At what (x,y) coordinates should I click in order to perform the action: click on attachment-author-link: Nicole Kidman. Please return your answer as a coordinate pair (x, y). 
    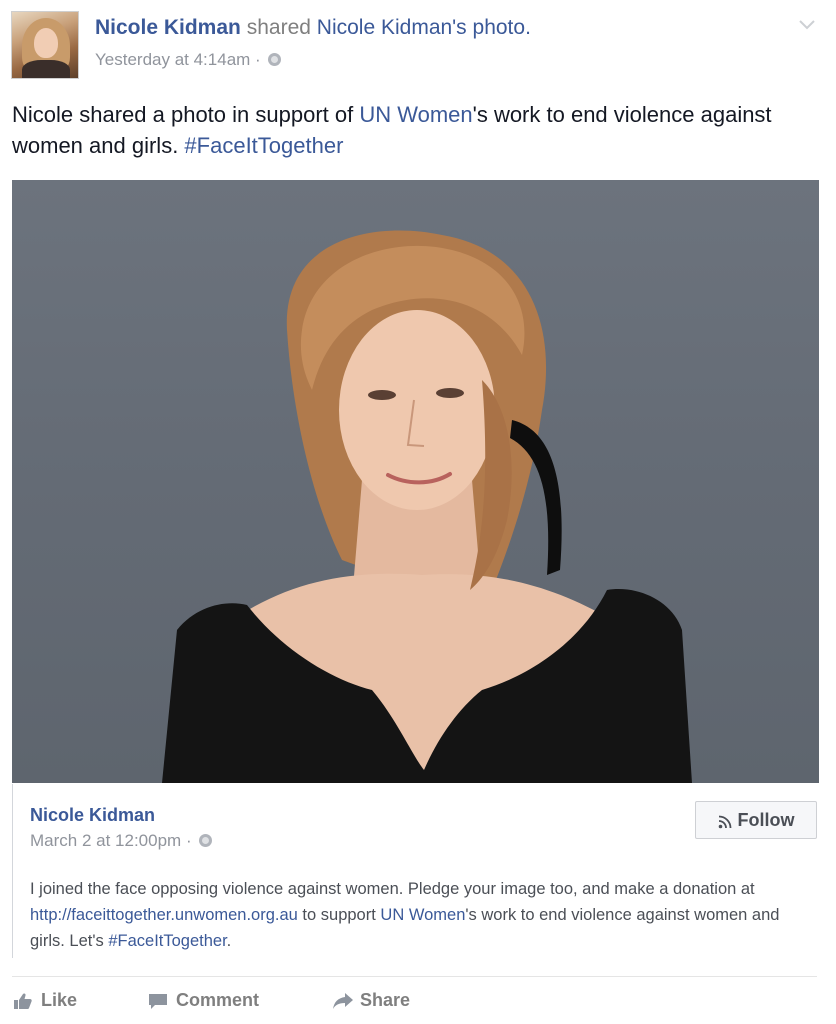
    Looking at the image, I should click on (92, 815).